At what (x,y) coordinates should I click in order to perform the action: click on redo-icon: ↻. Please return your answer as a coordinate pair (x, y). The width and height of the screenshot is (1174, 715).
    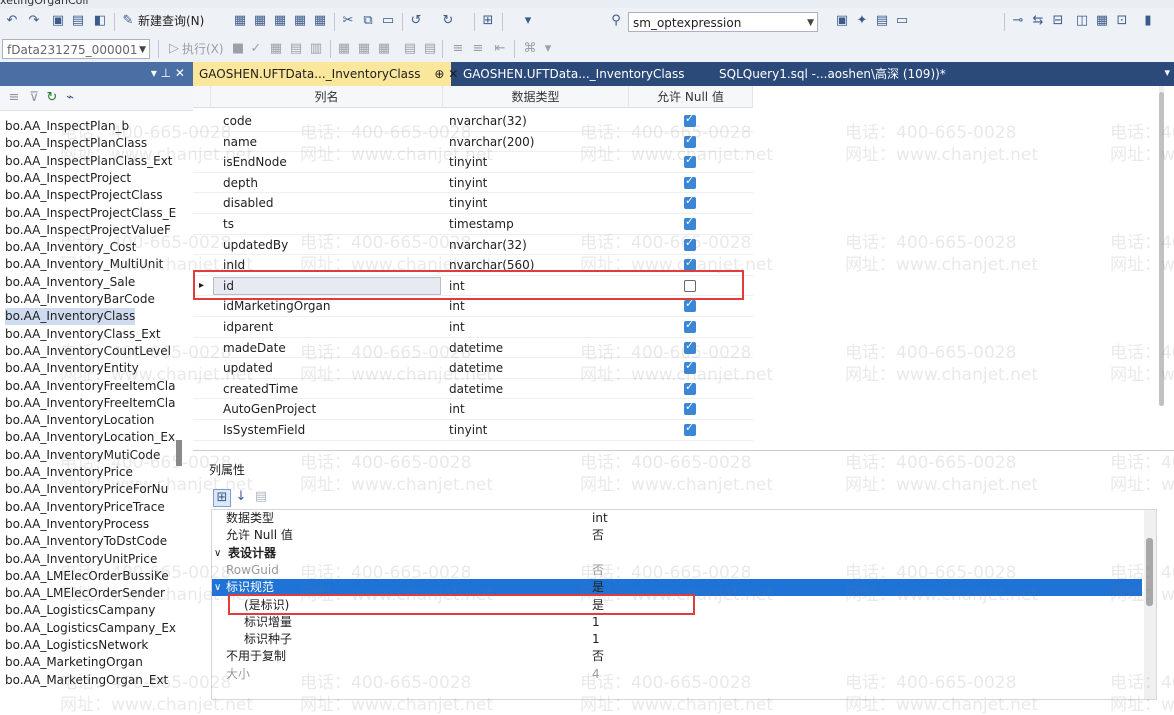
    Looking at the image, I should click on (448, 21).